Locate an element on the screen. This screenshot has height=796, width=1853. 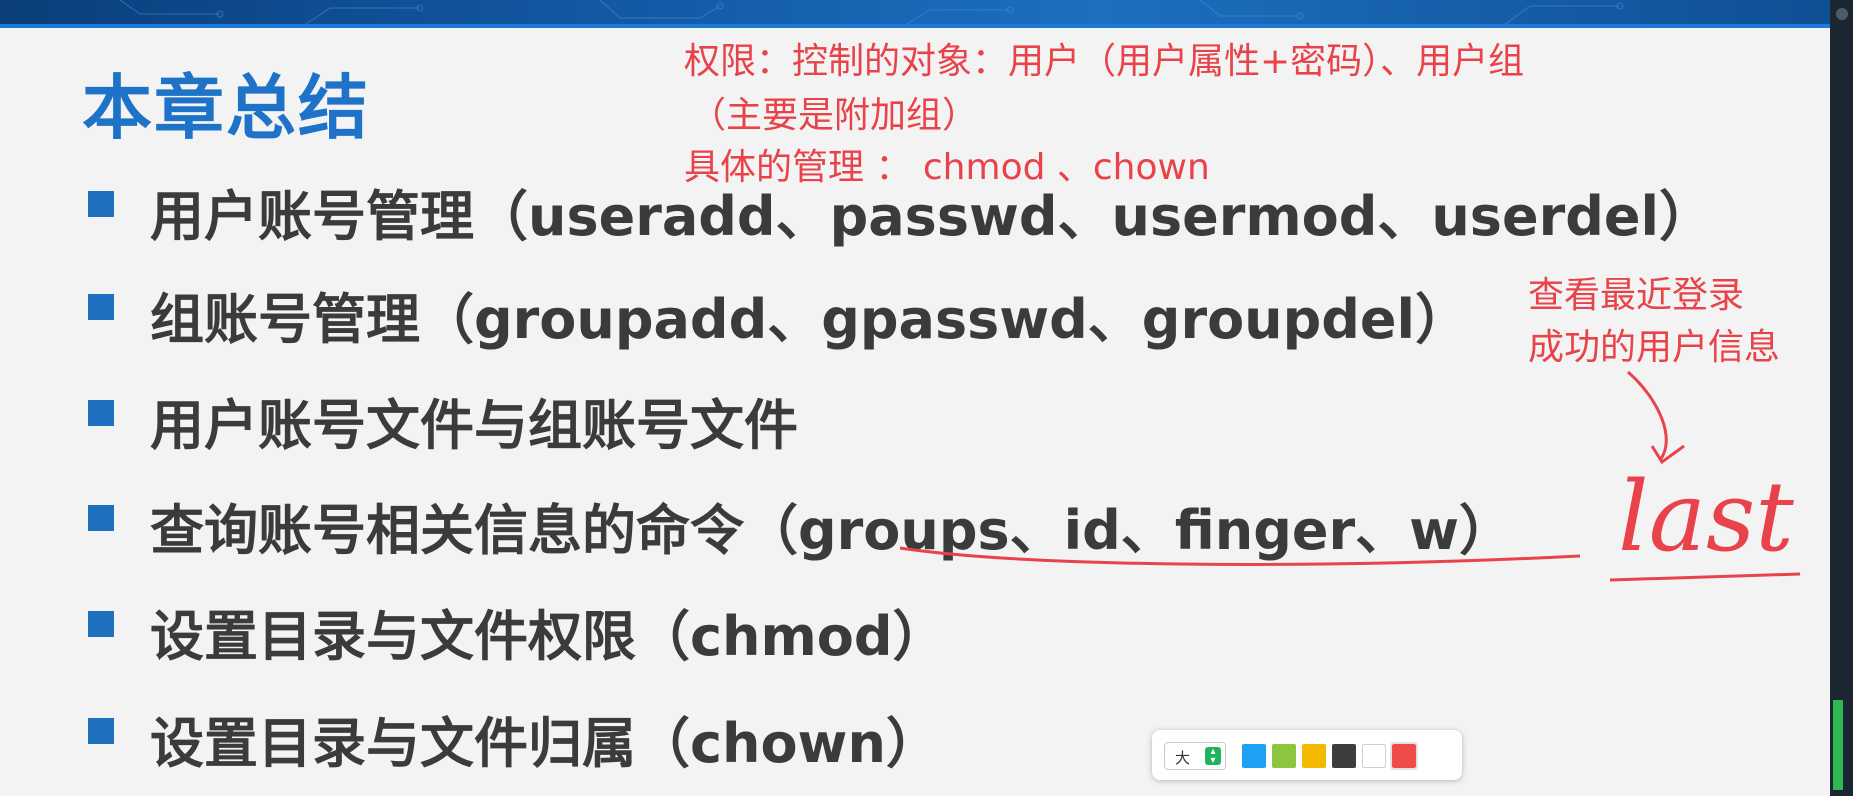
color-swatch-red is located at coordinates (1404, 756).